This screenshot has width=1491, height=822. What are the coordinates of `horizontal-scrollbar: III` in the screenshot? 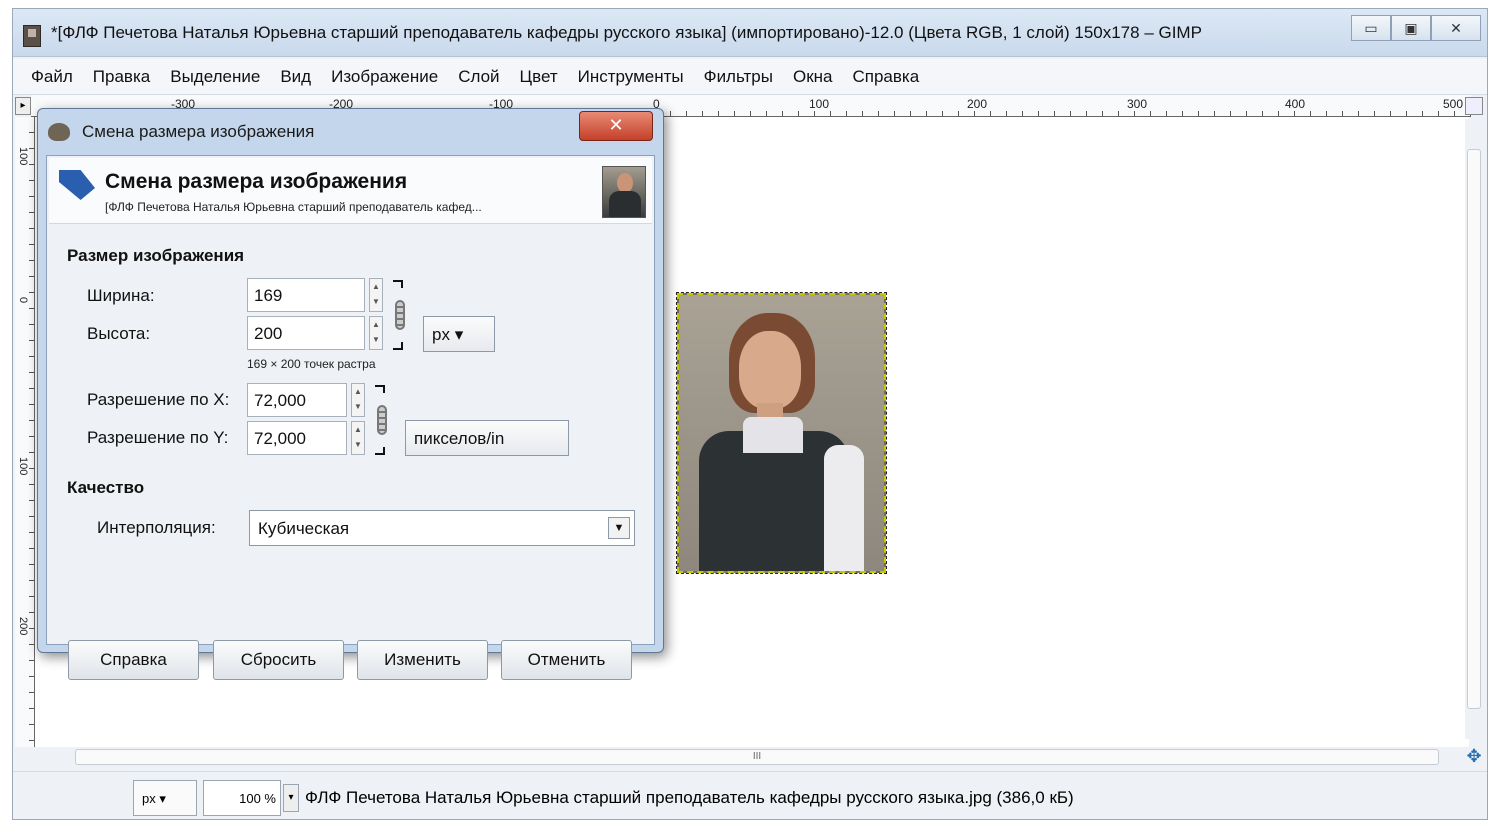 It's located at (745, 757).